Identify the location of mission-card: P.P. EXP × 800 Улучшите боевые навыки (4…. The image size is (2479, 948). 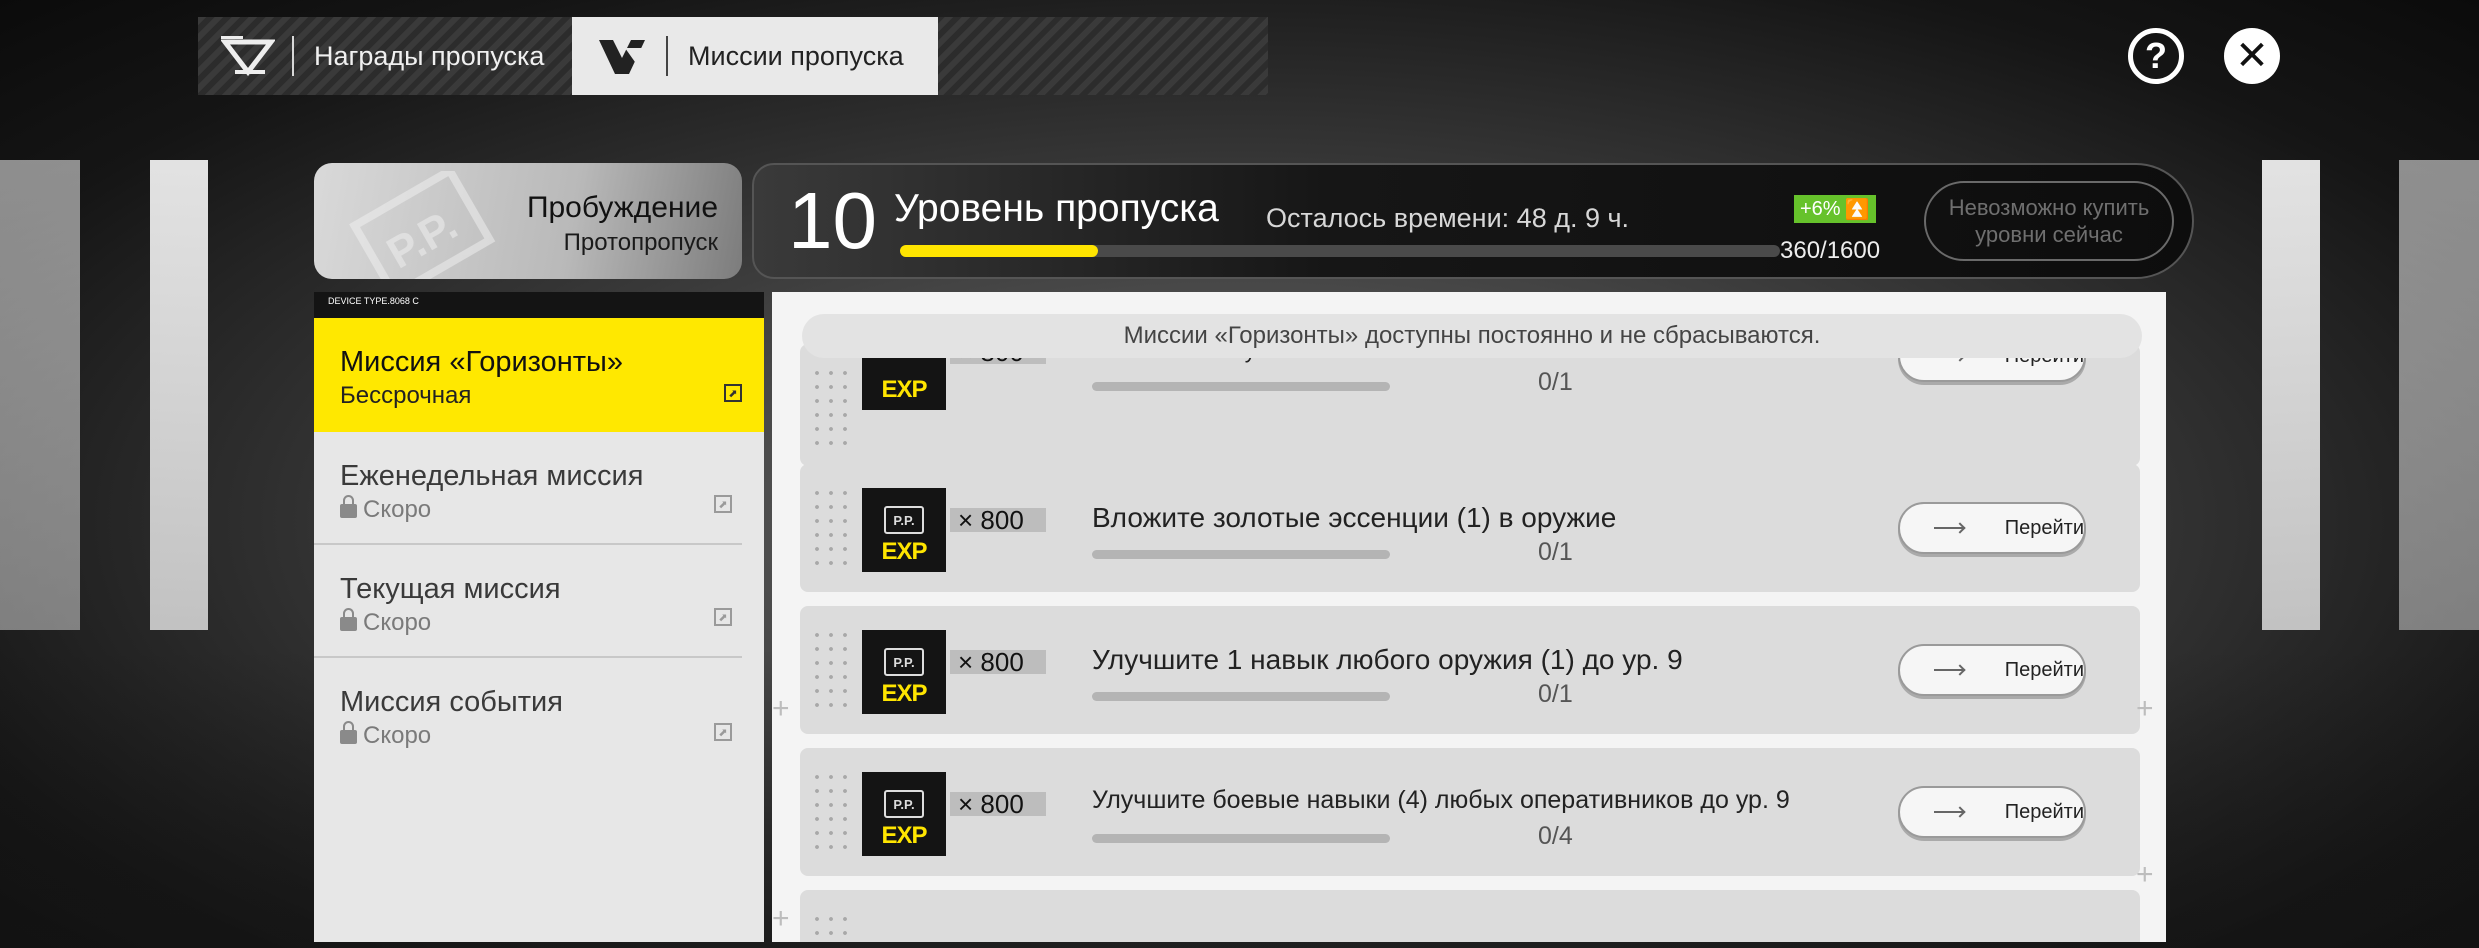
(1470, 812).